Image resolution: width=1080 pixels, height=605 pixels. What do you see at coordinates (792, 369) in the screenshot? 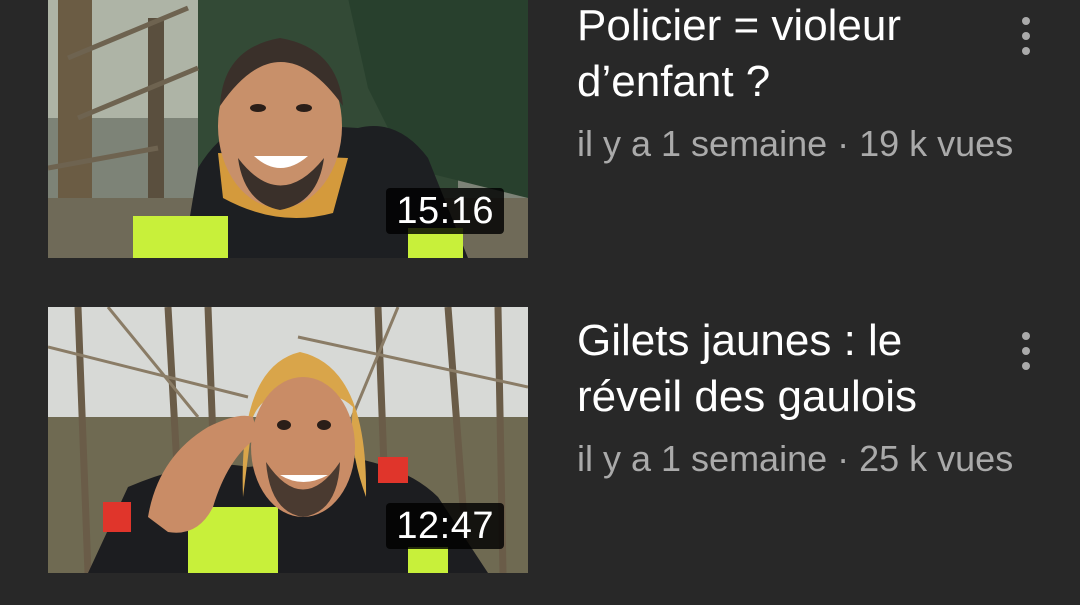
I see `video-title: Gilets jaunes : le réveil des gaulois` at bounding box center [792, 369].